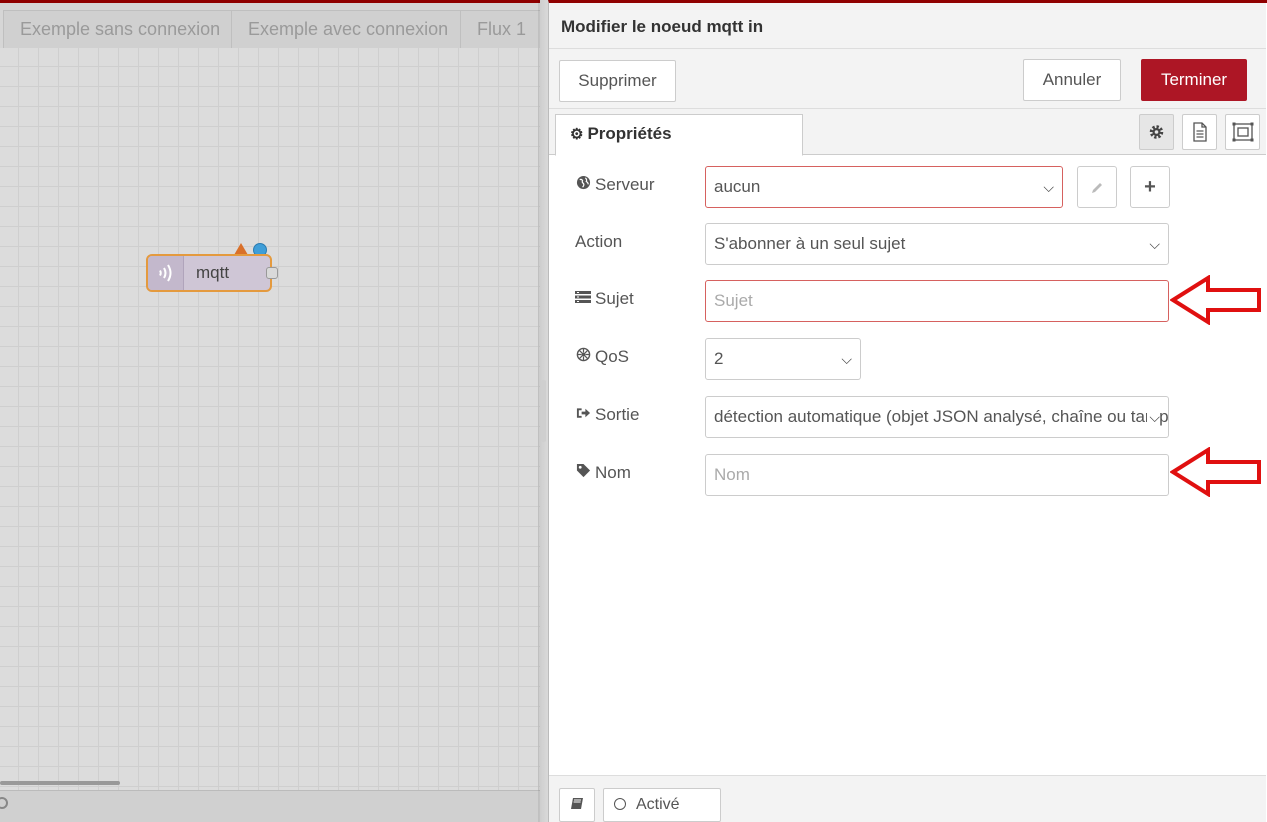 The image size is (1267, 822). I want to click on settings-tab-button, so click(1156, 132).